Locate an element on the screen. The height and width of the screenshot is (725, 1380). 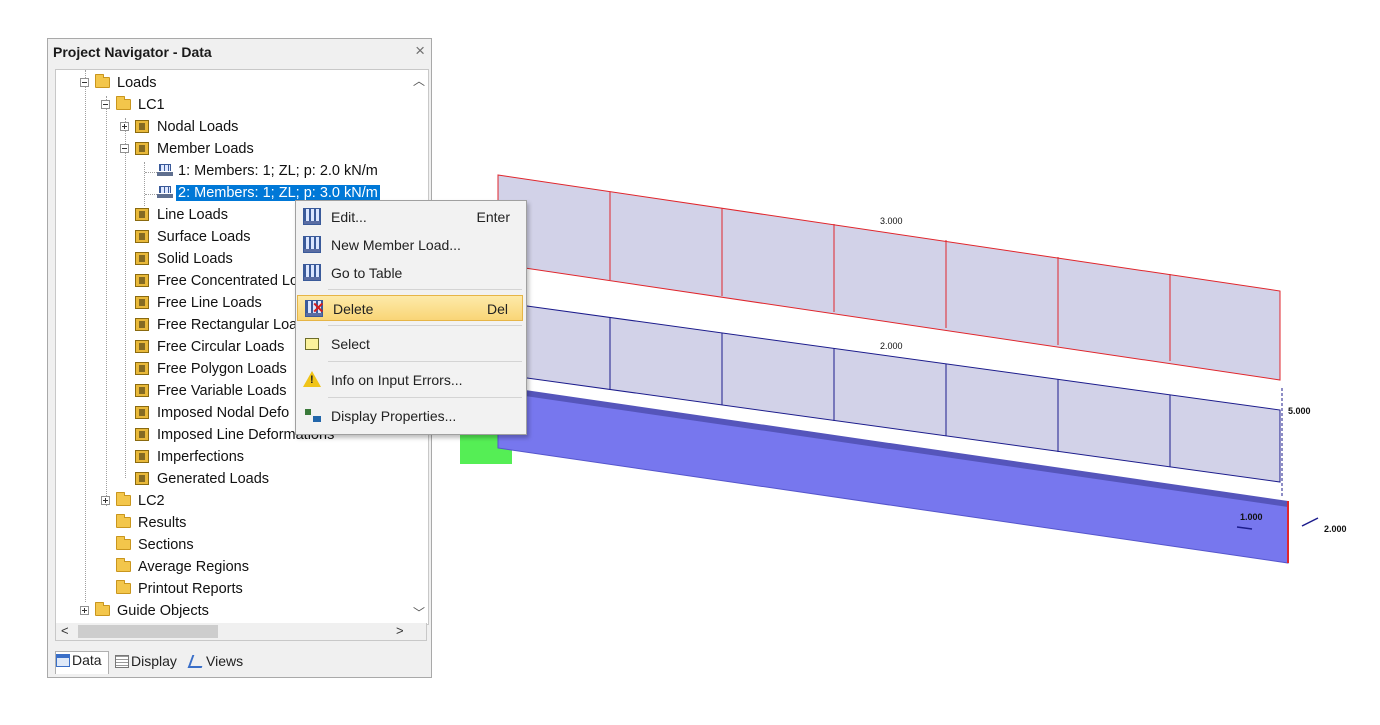
free-rectangular-loads-icon is located at coordinates (142, 324).